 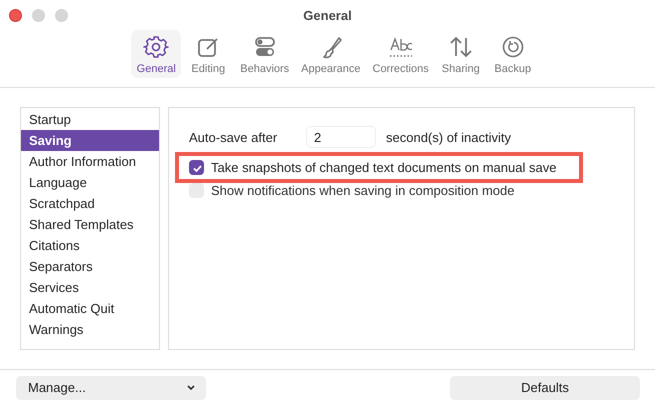 What do you see at coordinates (90, 287) in the screenshot?
I see `sidebar-item: Services` at bounding box center [90, 287].